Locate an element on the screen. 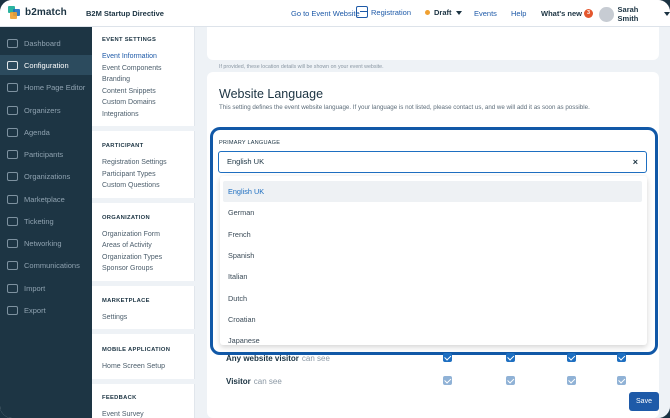  clear-icon: × is located at coordinates (635, 162).